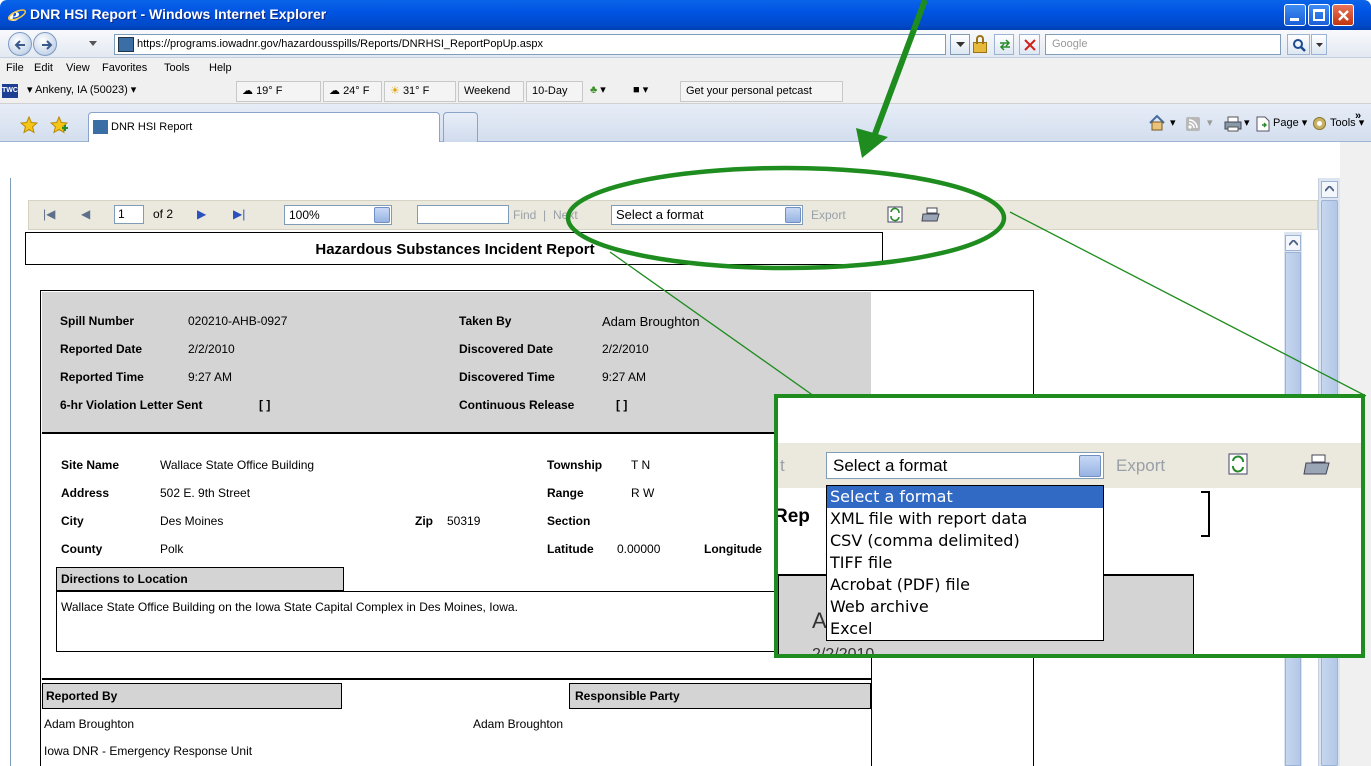  I want to click on arrow-shaft, so click(898, 72).